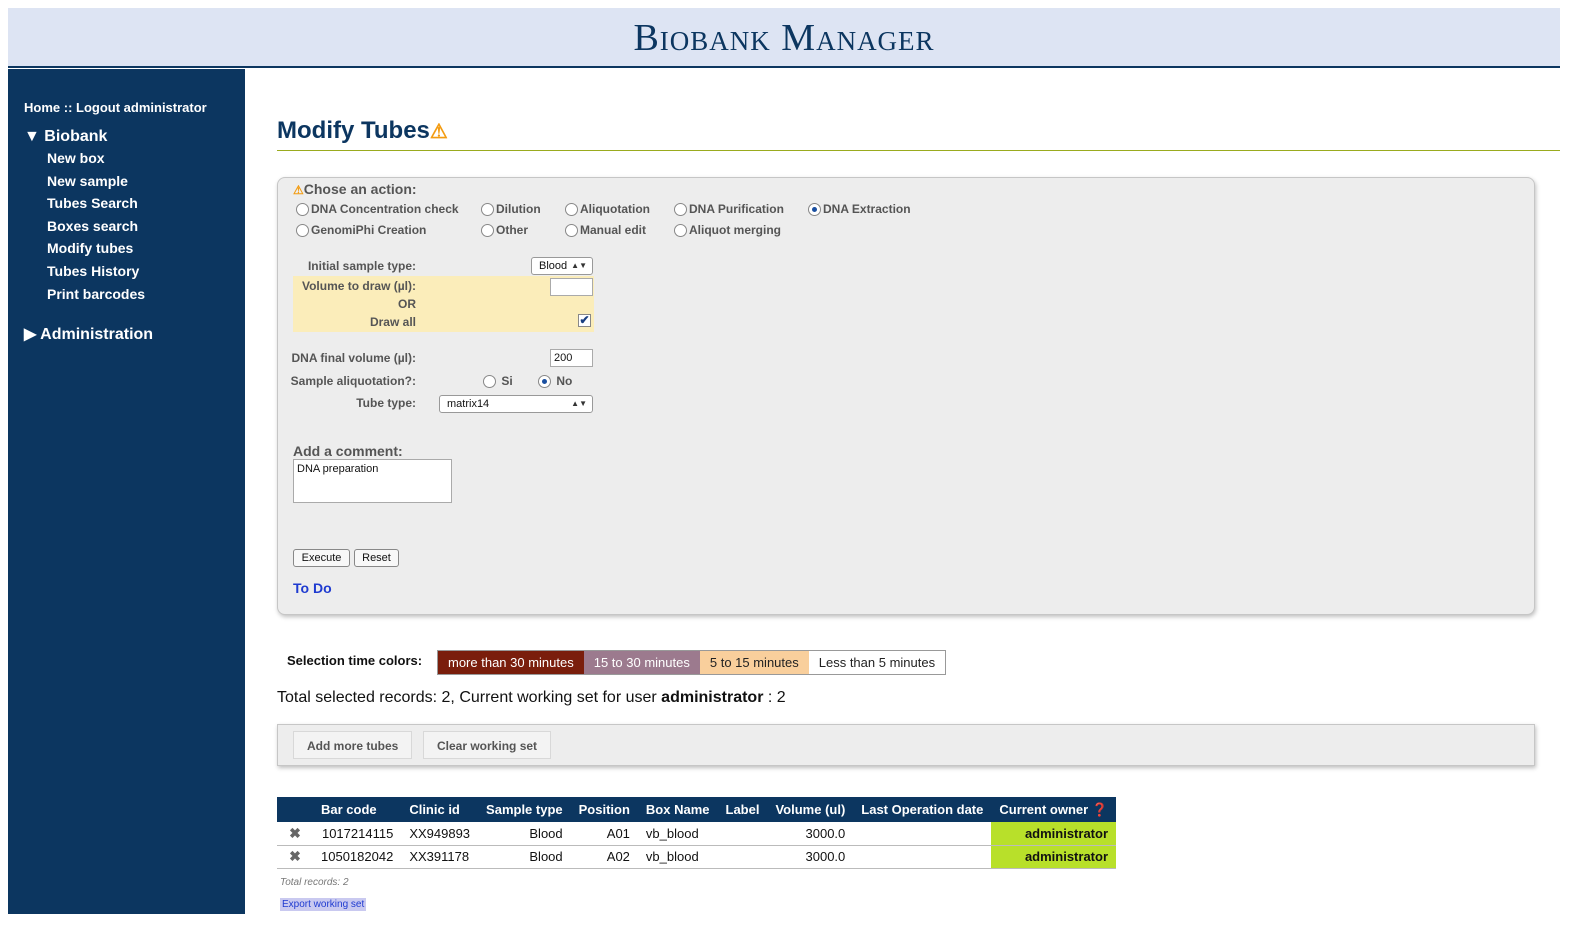 Image resolution: width=1585 pixels, height=932 pixels. Describe the element at coordinates (141, 107) in the screenshot. I see `logout-link: Logout administrator` at that location.